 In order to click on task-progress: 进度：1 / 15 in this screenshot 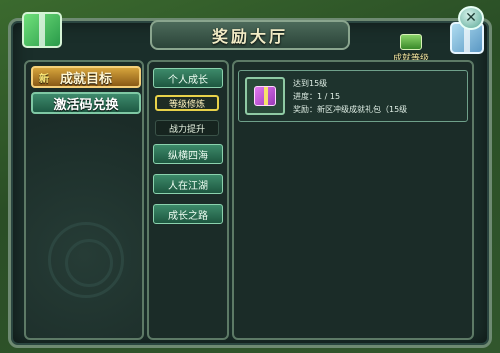, I will do `click(317, 96)`.